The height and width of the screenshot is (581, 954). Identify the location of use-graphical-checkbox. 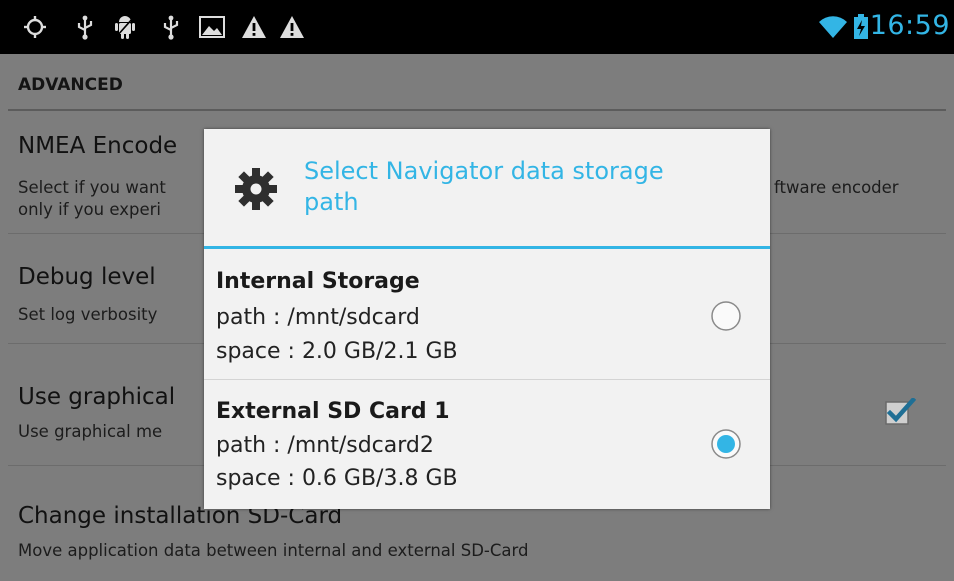
(900, 411).